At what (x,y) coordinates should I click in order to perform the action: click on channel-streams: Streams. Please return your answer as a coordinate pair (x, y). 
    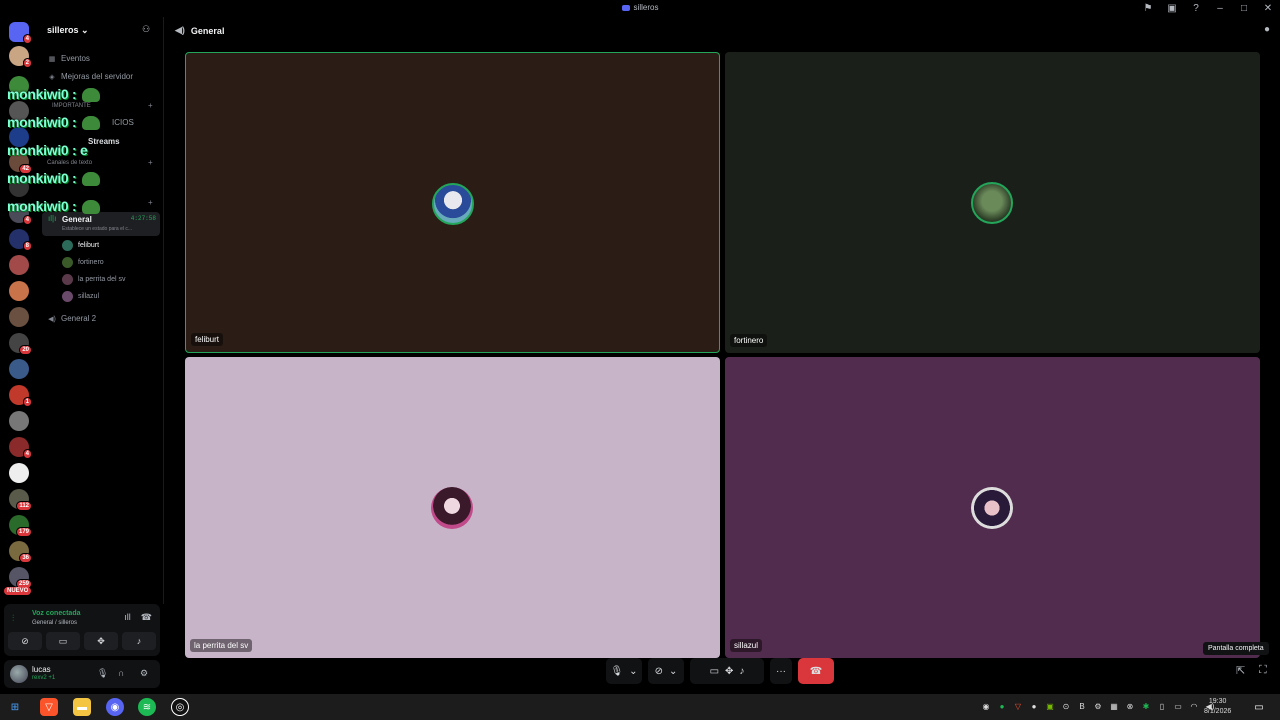
    Looking at the image, I should click on (104, 141).